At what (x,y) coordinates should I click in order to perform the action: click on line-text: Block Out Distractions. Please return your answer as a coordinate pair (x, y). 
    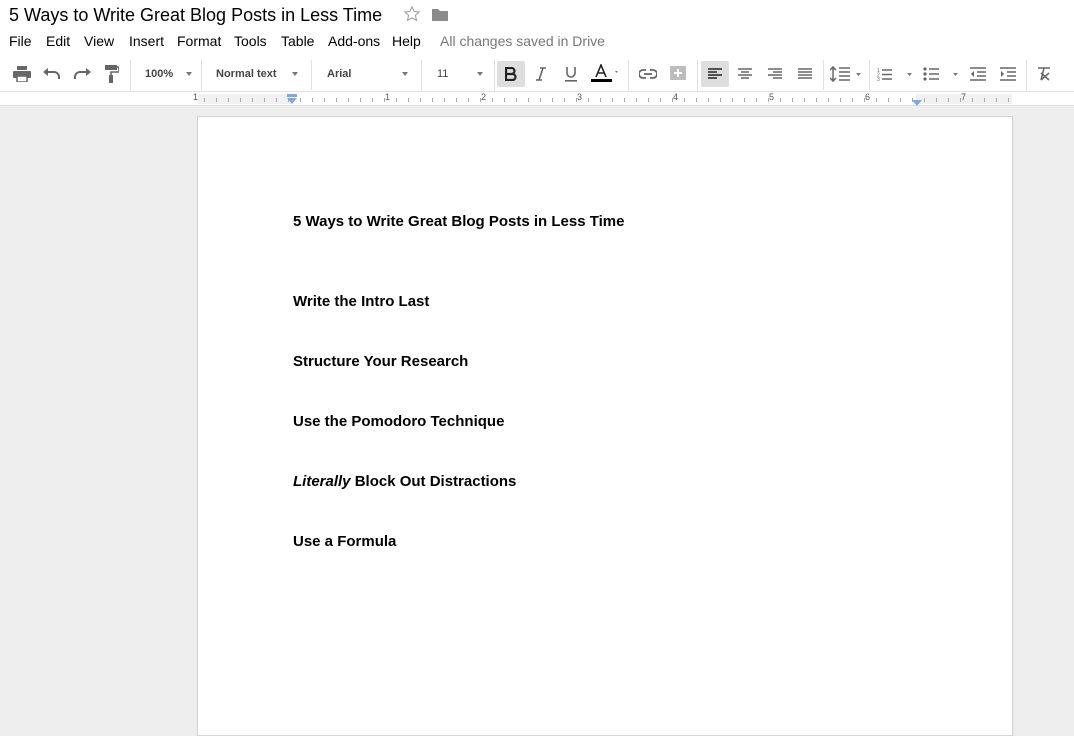
    Looking at the image, I should click on (433, 481).